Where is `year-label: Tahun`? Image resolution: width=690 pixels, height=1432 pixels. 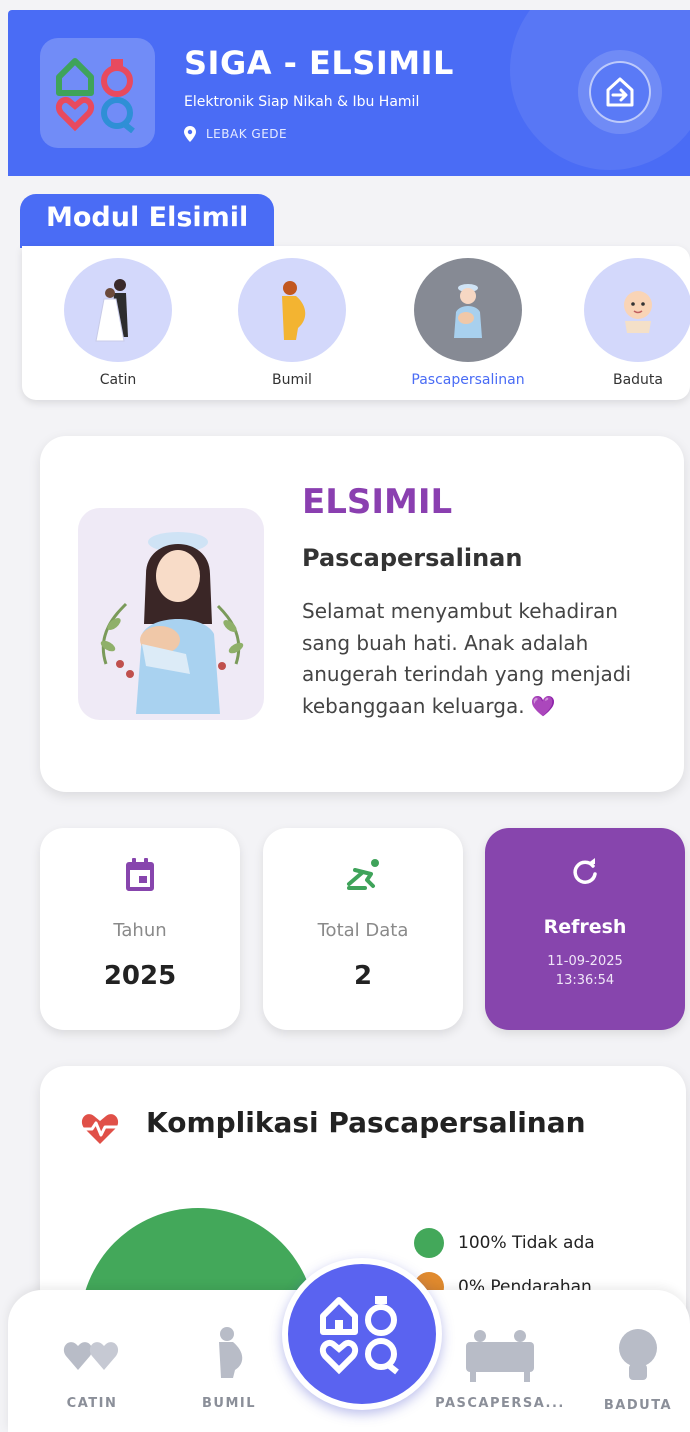 year-label: Tahun is located at coordinates (140, 930).